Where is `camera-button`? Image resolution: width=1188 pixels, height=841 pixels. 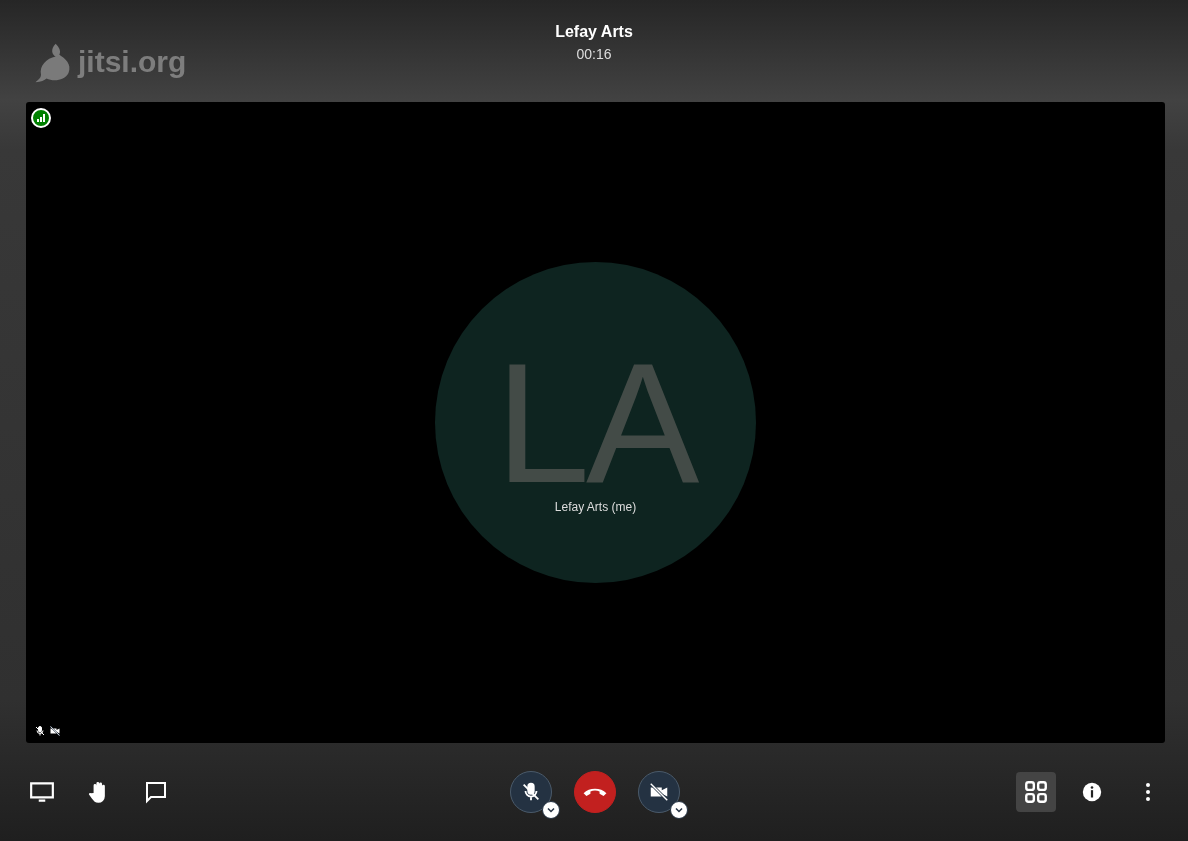
camera-button is located at coordinates (659, 792).